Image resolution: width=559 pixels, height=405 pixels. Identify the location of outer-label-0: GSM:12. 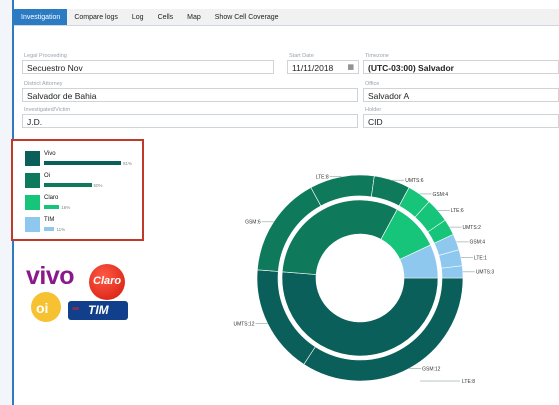
(431, 369).